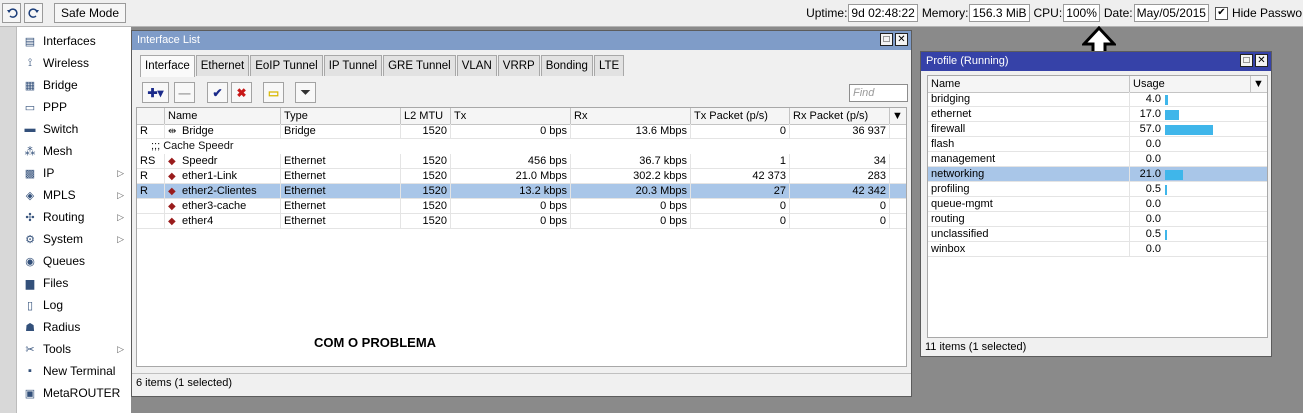 Image resolution: width=1303 pixels, height=413 pixels. What do you see at coordinates (1097, 204) in the screenshot?
I see `profile-row: queue-mgmt 0.0` at bounding box center [1097, 204].